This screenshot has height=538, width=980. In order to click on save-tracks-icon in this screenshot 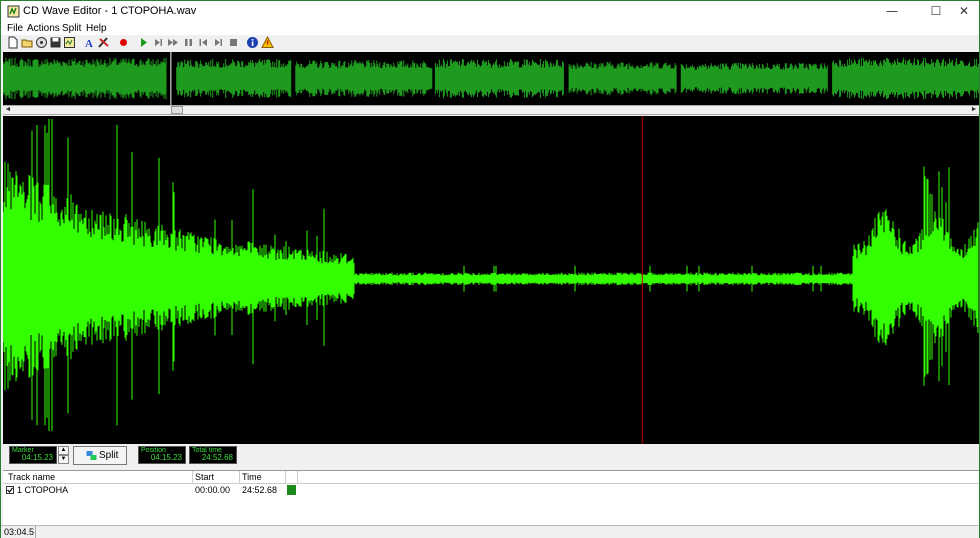, I will do `click(69, 42)`.